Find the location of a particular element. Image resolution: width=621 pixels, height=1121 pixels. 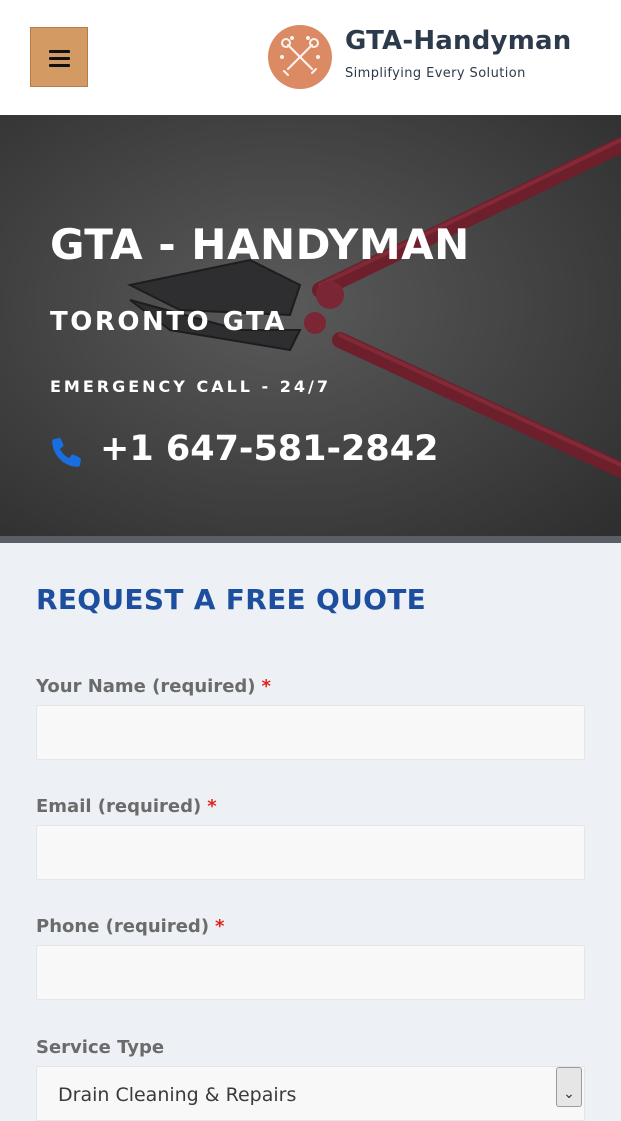

name-label-text: Your Name (required) is located at coordinates (146, 686).